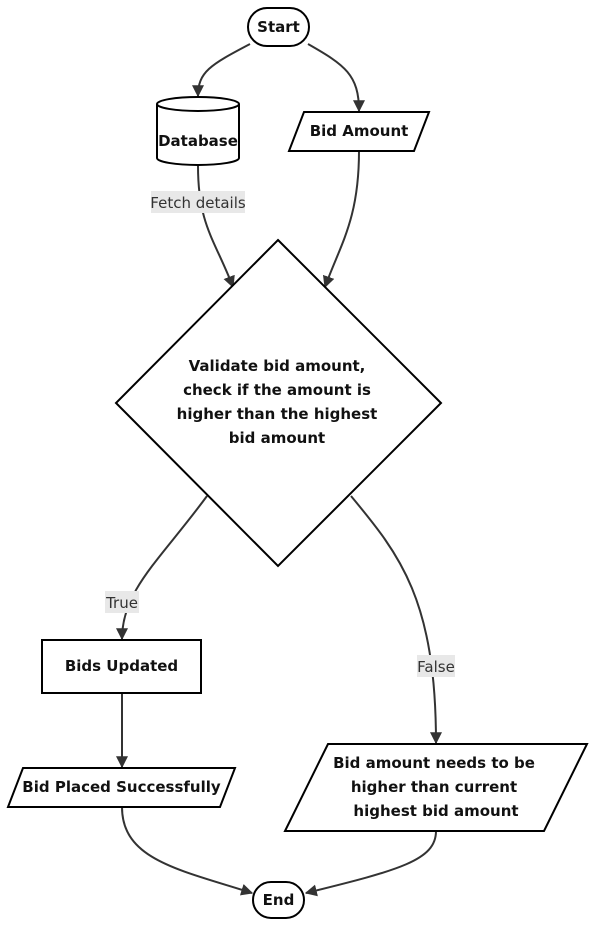  I want to click on svg-text: Bid Placed Successfully, so click(121, 787).